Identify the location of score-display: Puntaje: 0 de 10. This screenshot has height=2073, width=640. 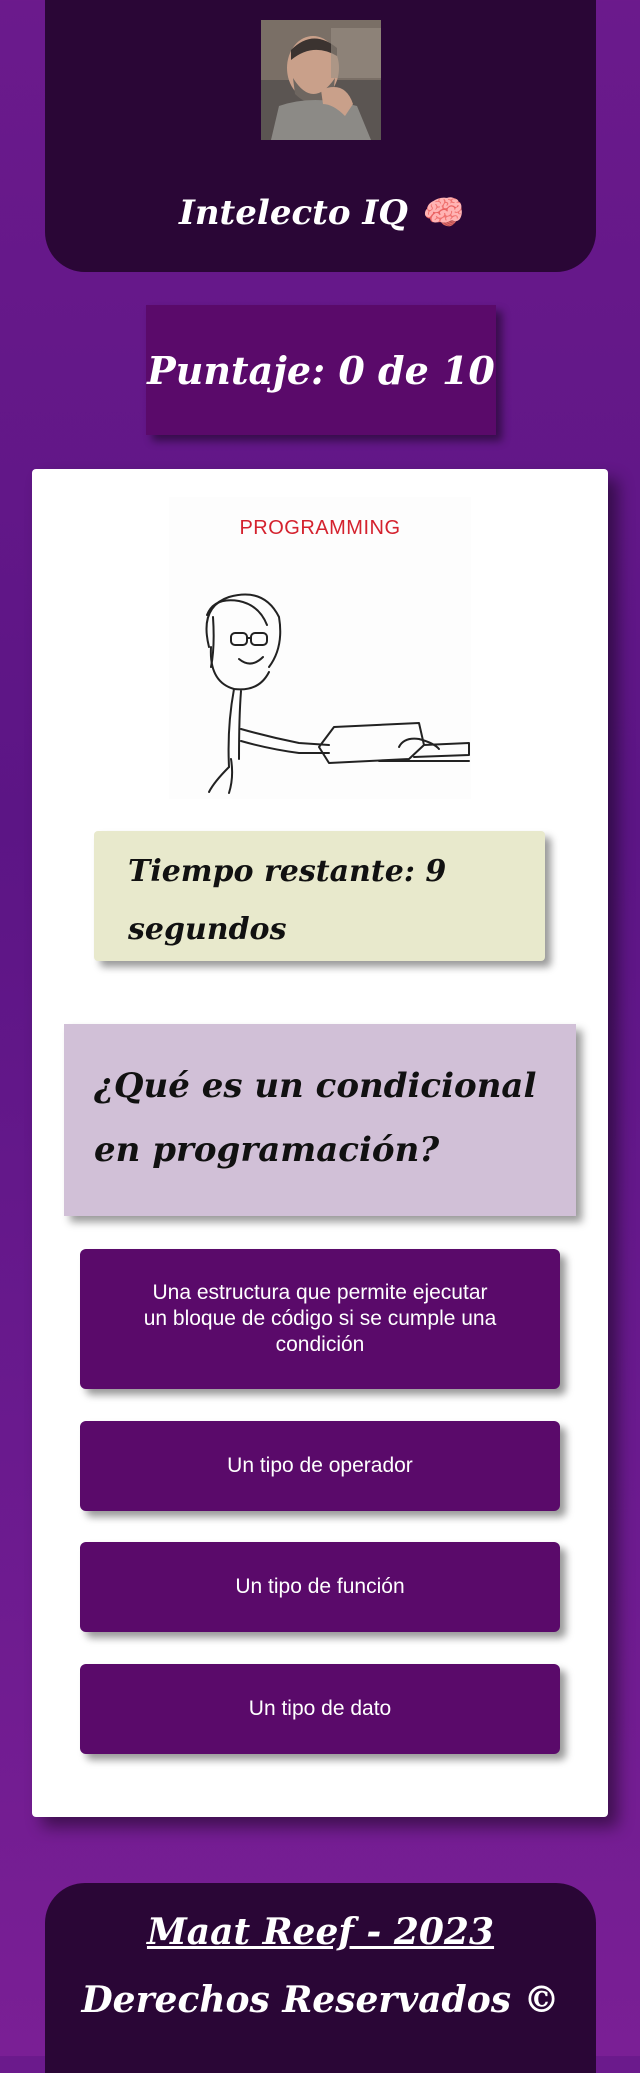
(321, 370).